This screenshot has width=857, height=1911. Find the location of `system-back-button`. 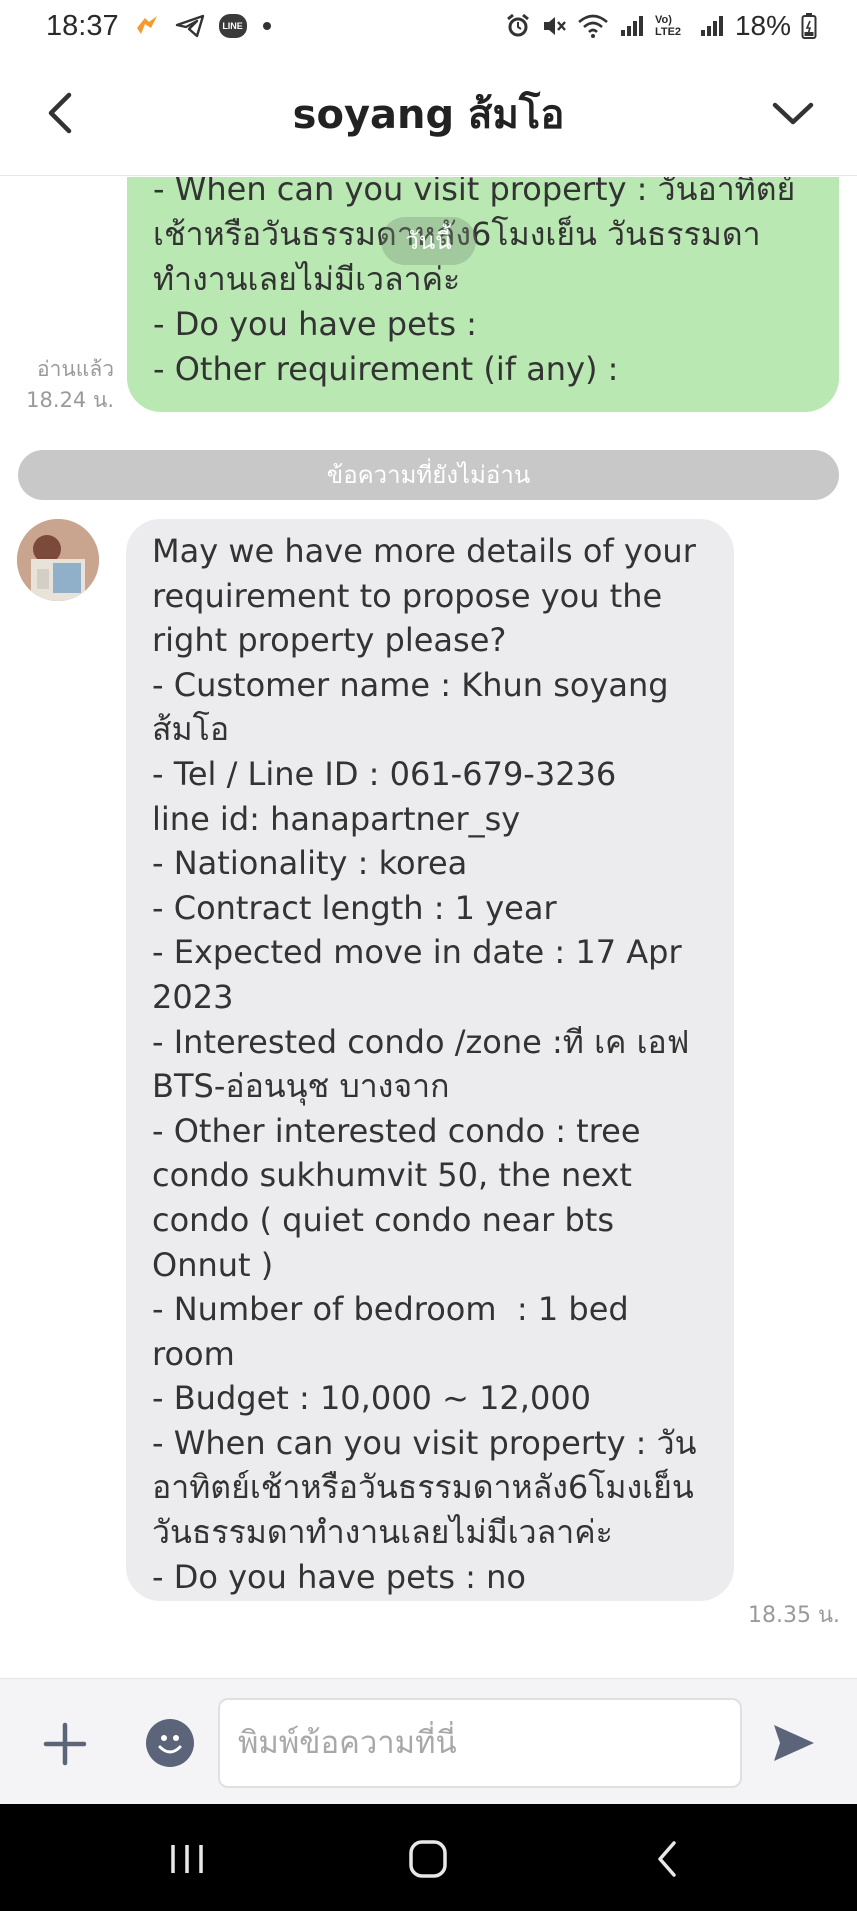

system-back-button is located at coordinates (667, 1859).